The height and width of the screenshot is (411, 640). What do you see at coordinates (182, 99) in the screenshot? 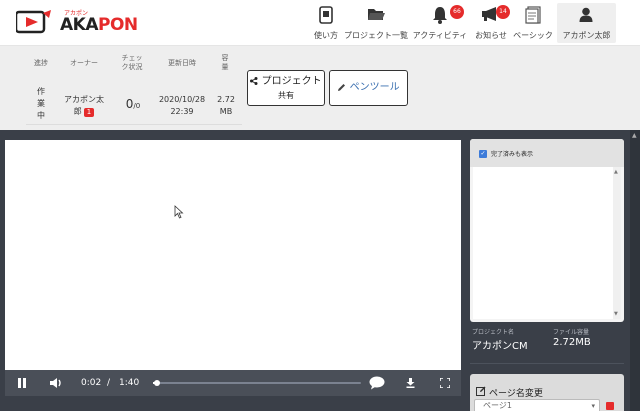
I see `updated-date: 2020/10/28` at bounding box center [182, 99].